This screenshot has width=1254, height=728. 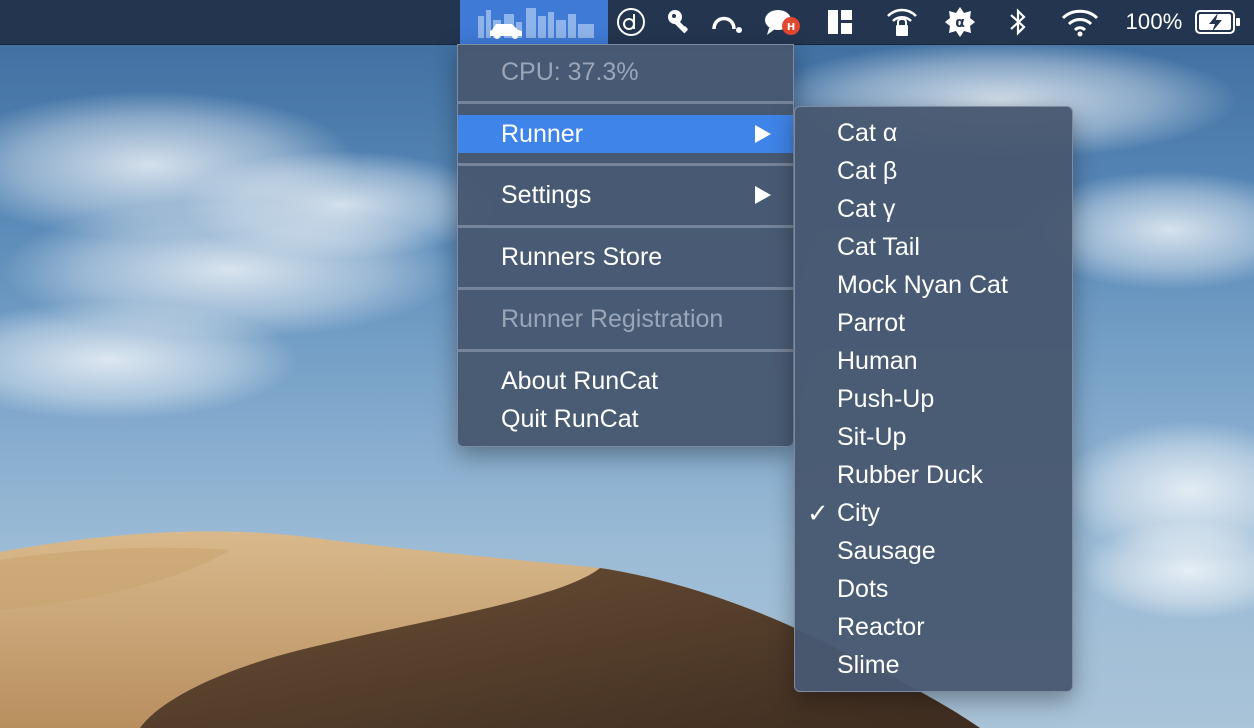 What do you see at coordinates (933, 627) in the screenshot?
I see `runner-option-item: Reactor` at bounding box center [933, 627].